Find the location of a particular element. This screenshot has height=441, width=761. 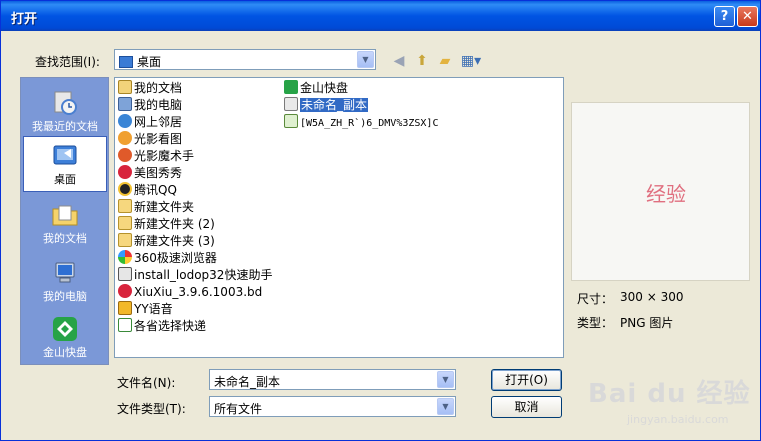

list-item: [W5A_ZH_R`)6_DMV%3ZSX]C is located at coordinates (361, 122).